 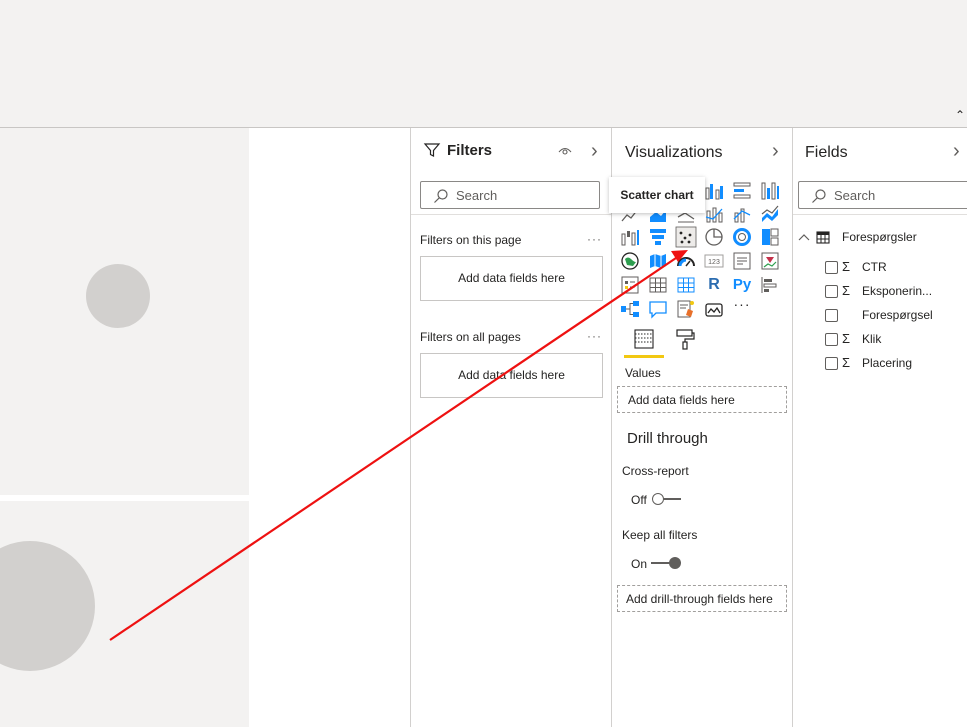 What do you see at coordinates (511, 278) in the screenshot?
I see `filters-page-drop-zone: Add data fields here` at bounding box center [511, 278].